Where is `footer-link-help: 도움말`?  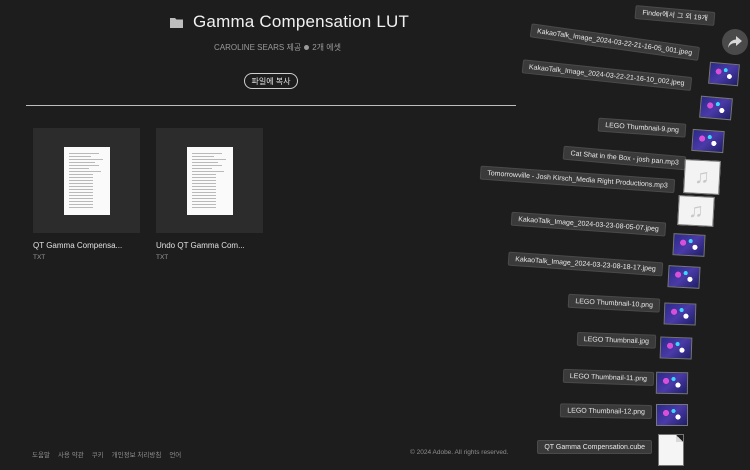
footer-link-help: 도움말 is located at coordinates (41, 454).